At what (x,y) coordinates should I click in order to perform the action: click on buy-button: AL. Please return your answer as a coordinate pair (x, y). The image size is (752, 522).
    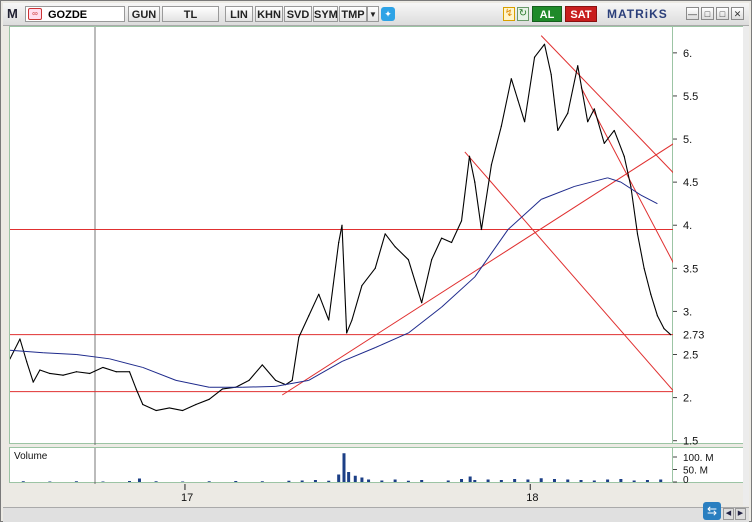
    Looking at the image, I should click on (547, 14).